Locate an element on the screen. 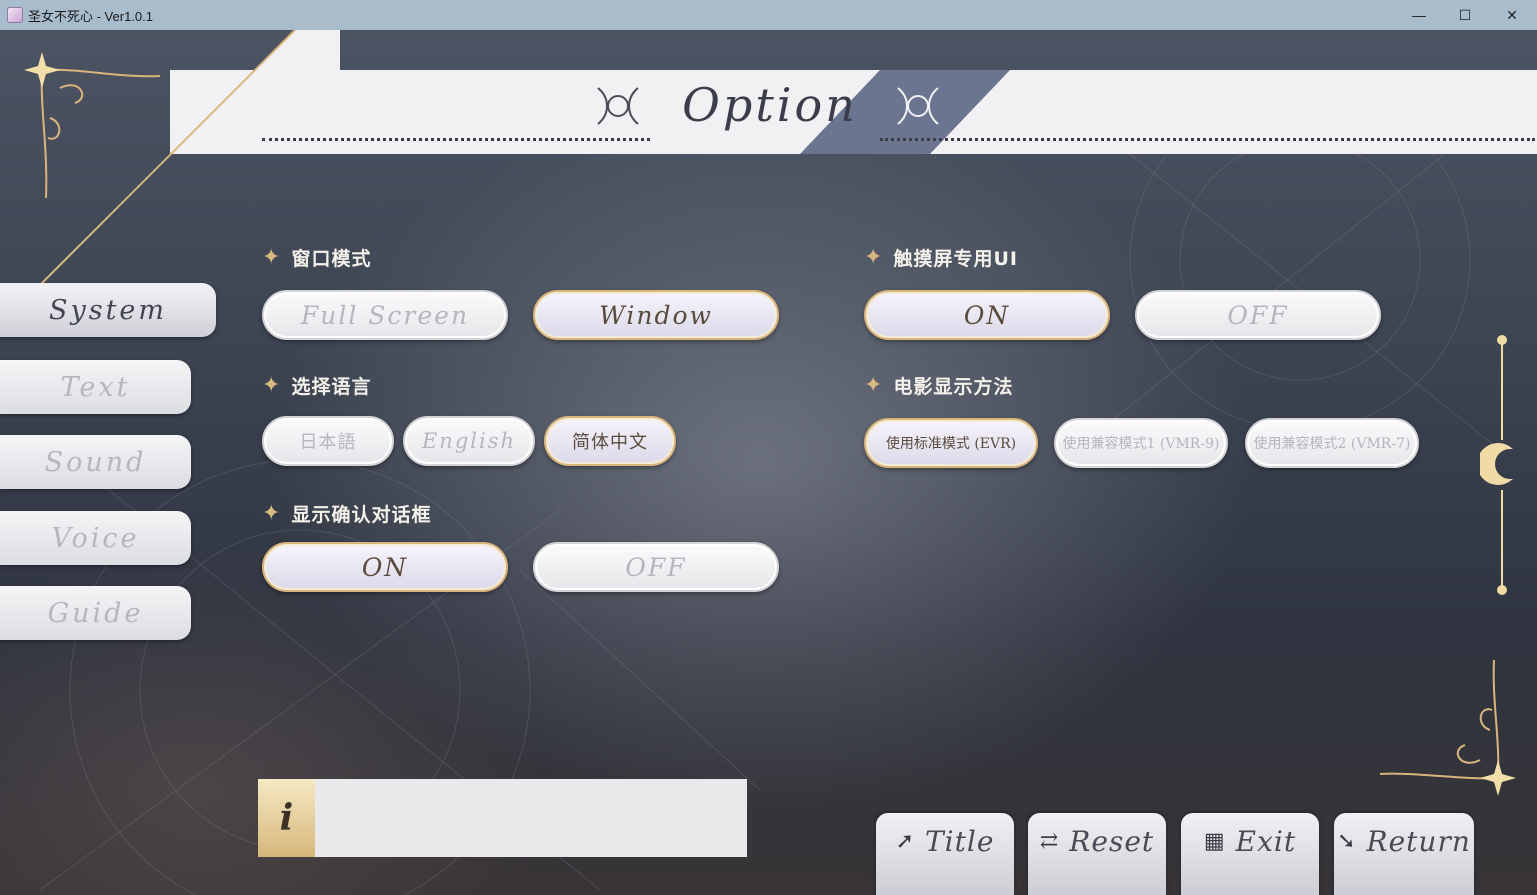 The height and width of the screenshot is (895, 1537). movie-vmr9-label: 使用兼容模式1 (VMR-9) is located at coordinates (1141, 444).